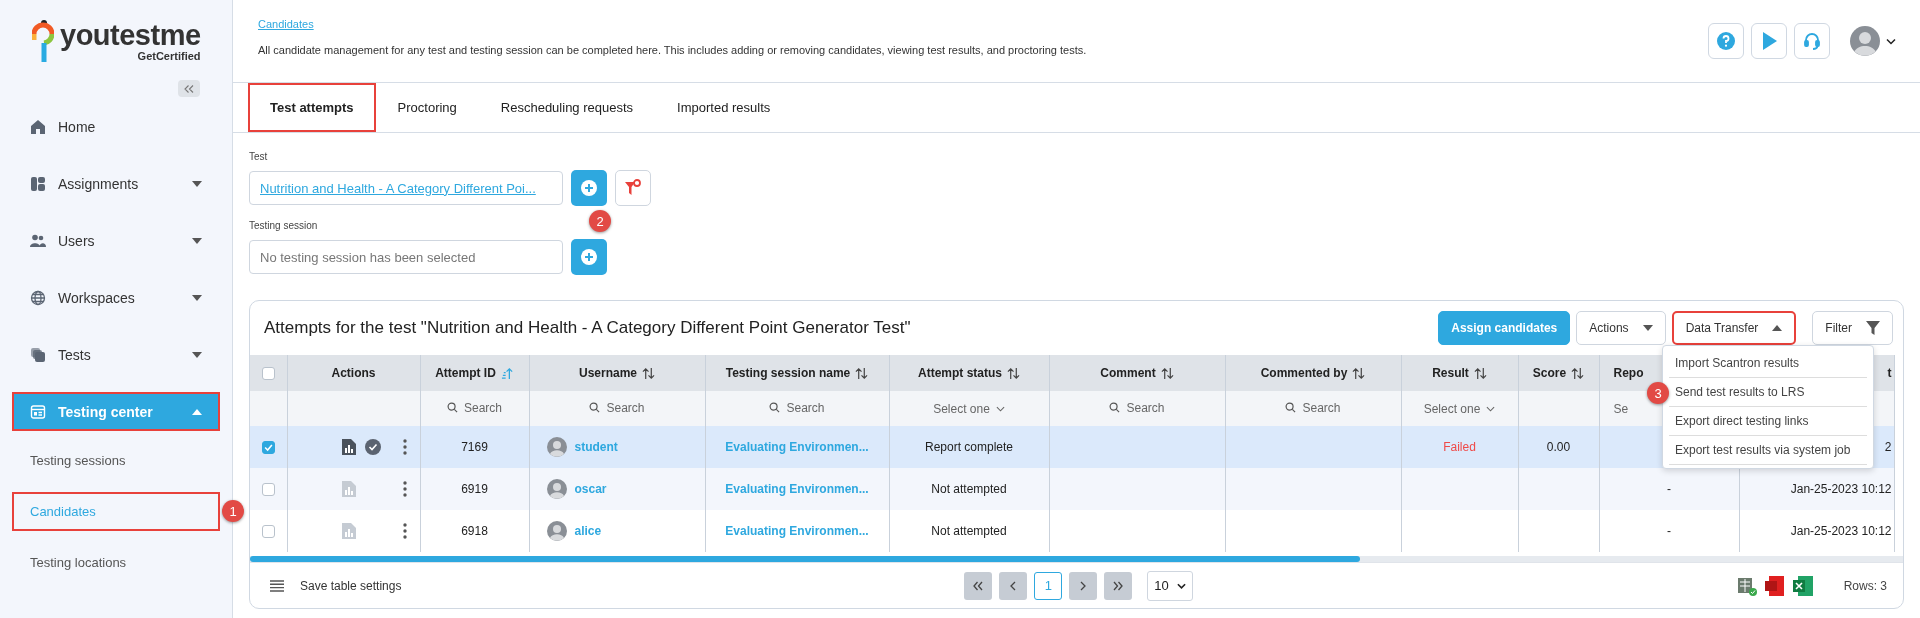 This screenshot has width=1920, height=618. Describe the element at coordinates (978, 585) in the screenshot. I see `first-page-button` at that location.